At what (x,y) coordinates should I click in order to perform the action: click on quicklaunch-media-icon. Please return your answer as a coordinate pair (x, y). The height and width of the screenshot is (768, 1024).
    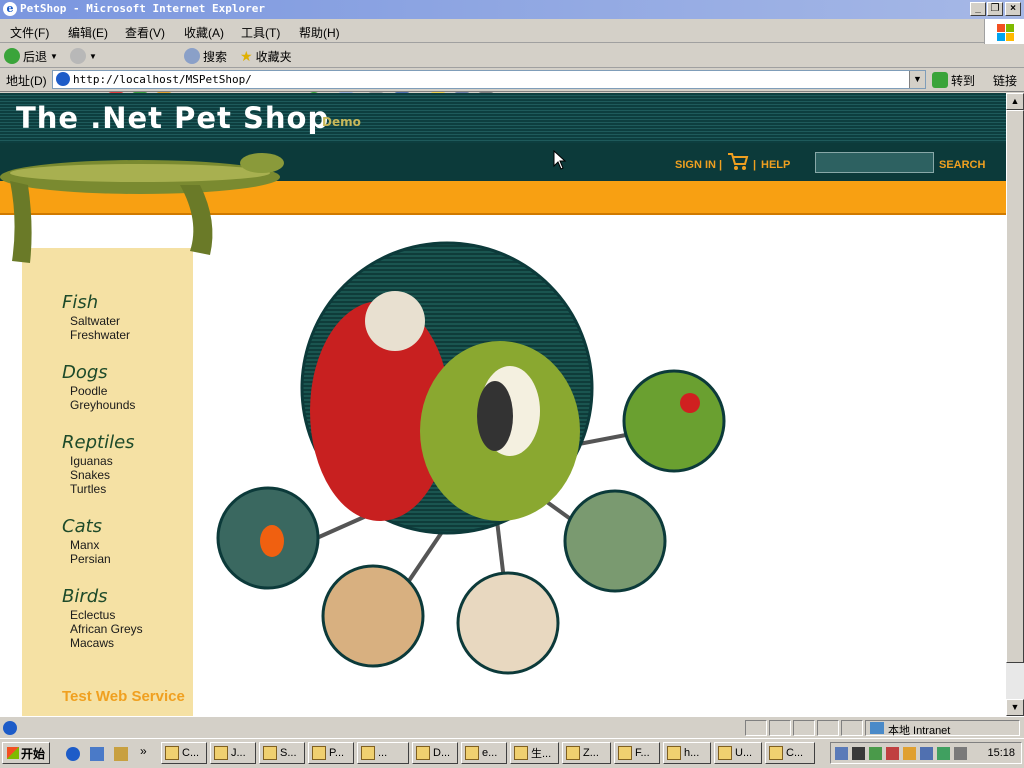
    Looking at the image, I should click on (121, 754).